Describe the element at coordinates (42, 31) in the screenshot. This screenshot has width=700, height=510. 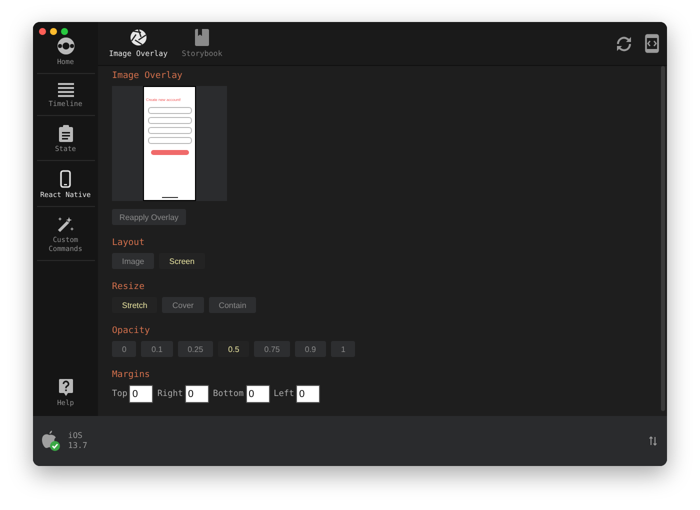
I see `close-button` at that location.